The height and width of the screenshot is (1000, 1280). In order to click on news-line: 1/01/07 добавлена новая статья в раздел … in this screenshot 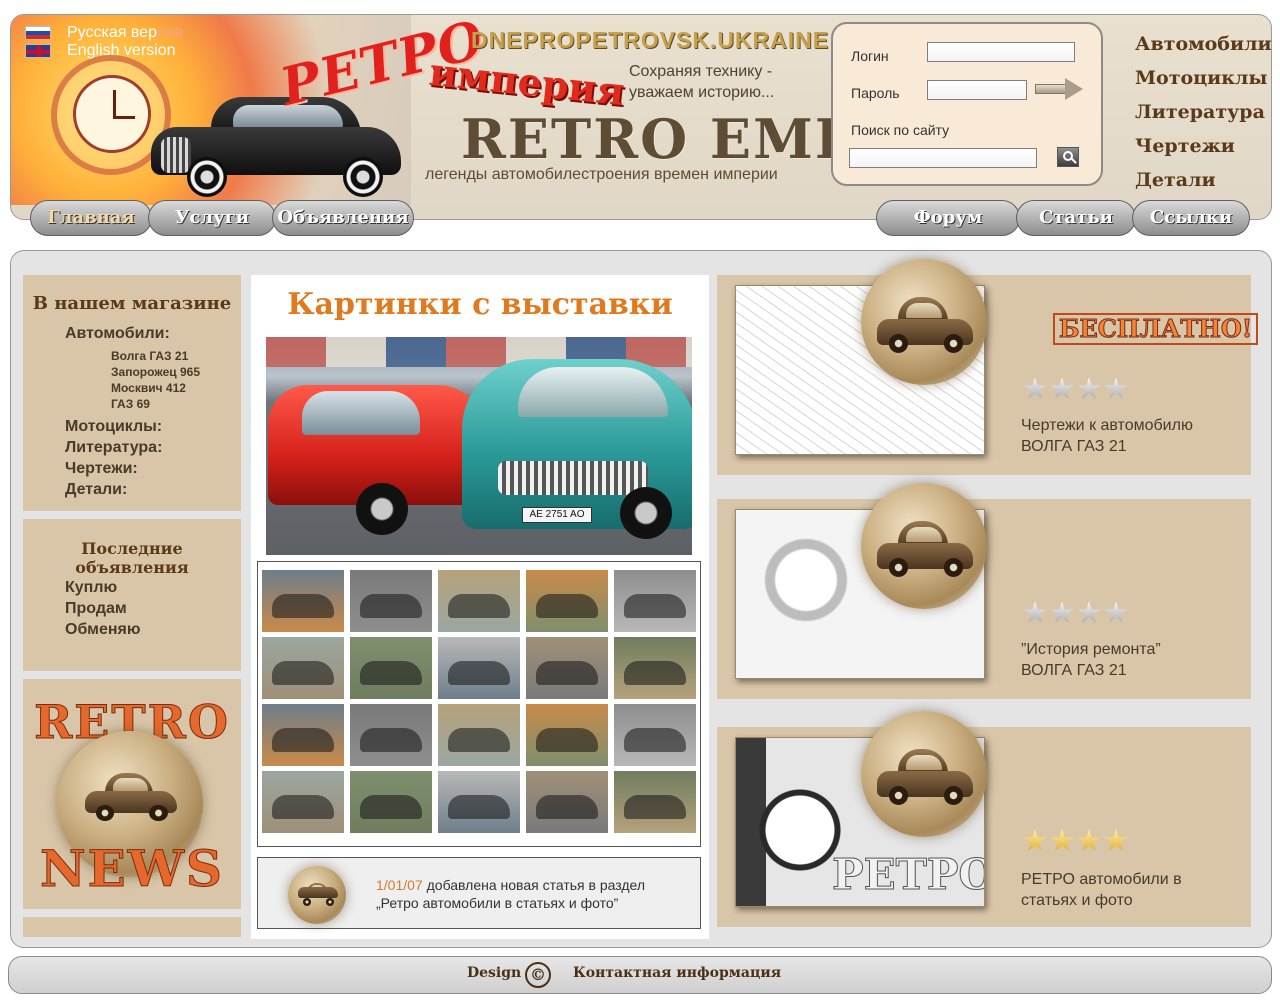, I will do `click(479, 893)`.